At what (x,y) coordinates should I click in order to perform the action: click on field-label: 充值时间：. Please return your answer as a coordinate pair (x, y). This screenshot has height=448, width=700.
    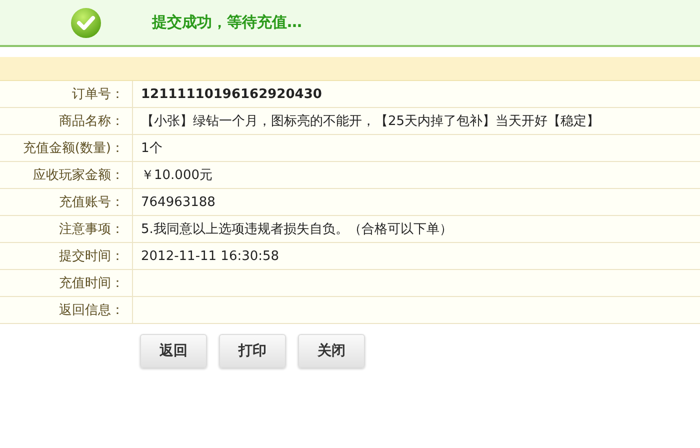
    Looking at the image, I should click on (66, 283).